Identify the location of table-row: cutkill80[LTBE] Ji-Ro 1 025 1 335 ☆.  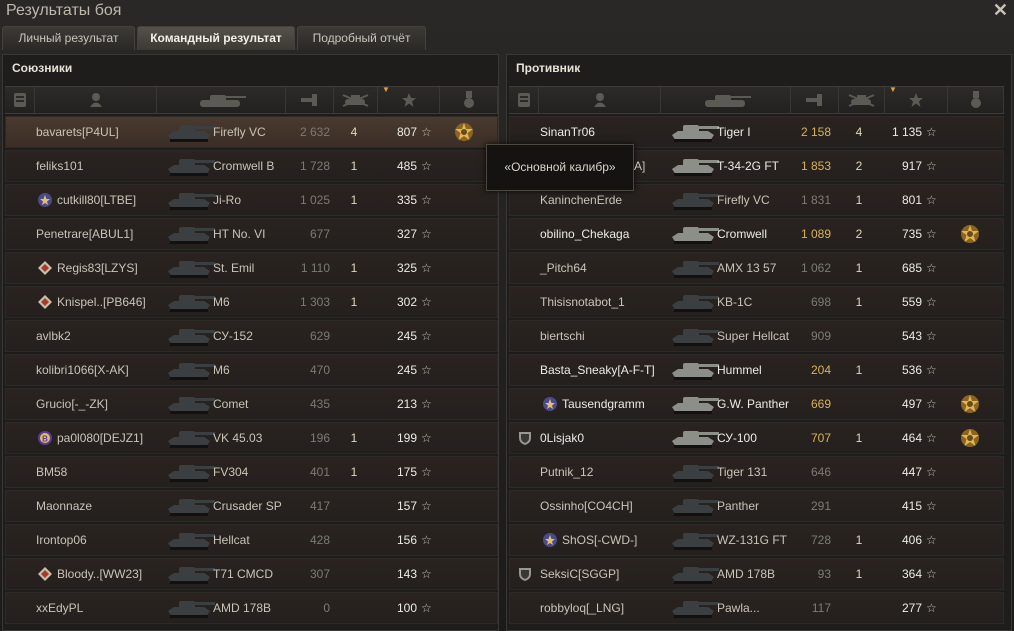
(251, 200).